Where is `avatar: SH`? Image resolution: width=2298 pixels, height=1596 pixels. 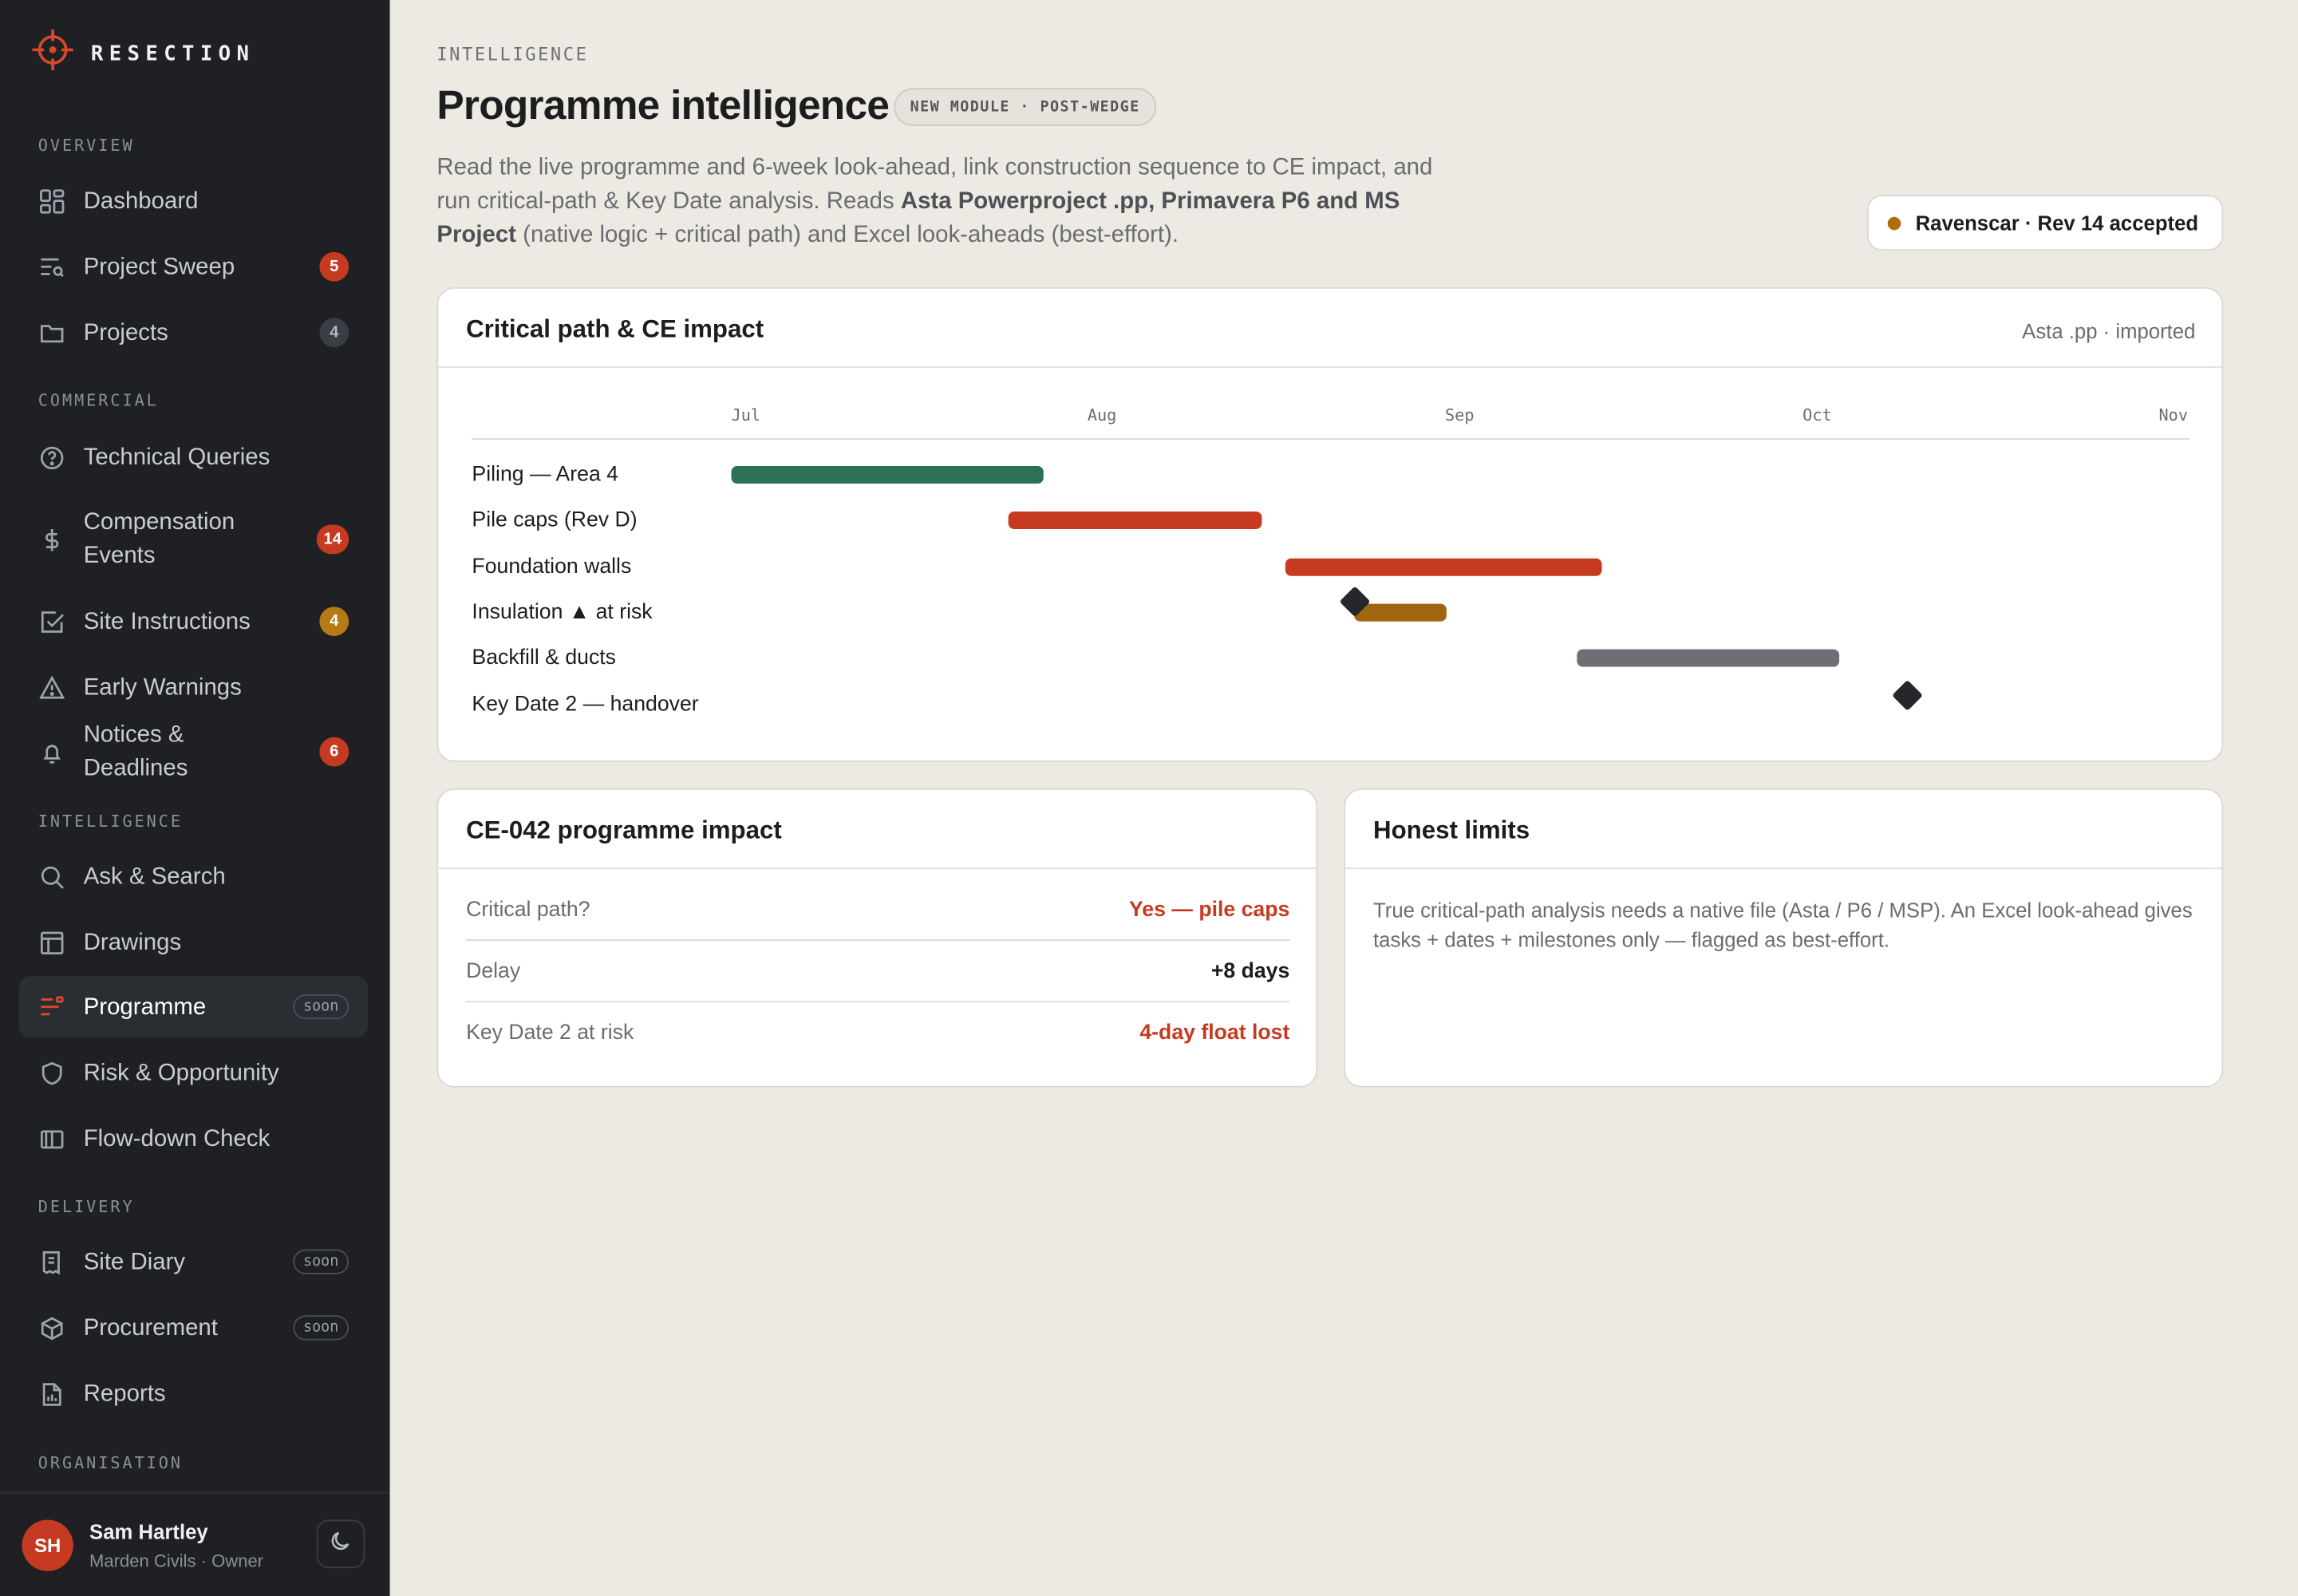
avatar: SH is located at coordinates (48, 1545).